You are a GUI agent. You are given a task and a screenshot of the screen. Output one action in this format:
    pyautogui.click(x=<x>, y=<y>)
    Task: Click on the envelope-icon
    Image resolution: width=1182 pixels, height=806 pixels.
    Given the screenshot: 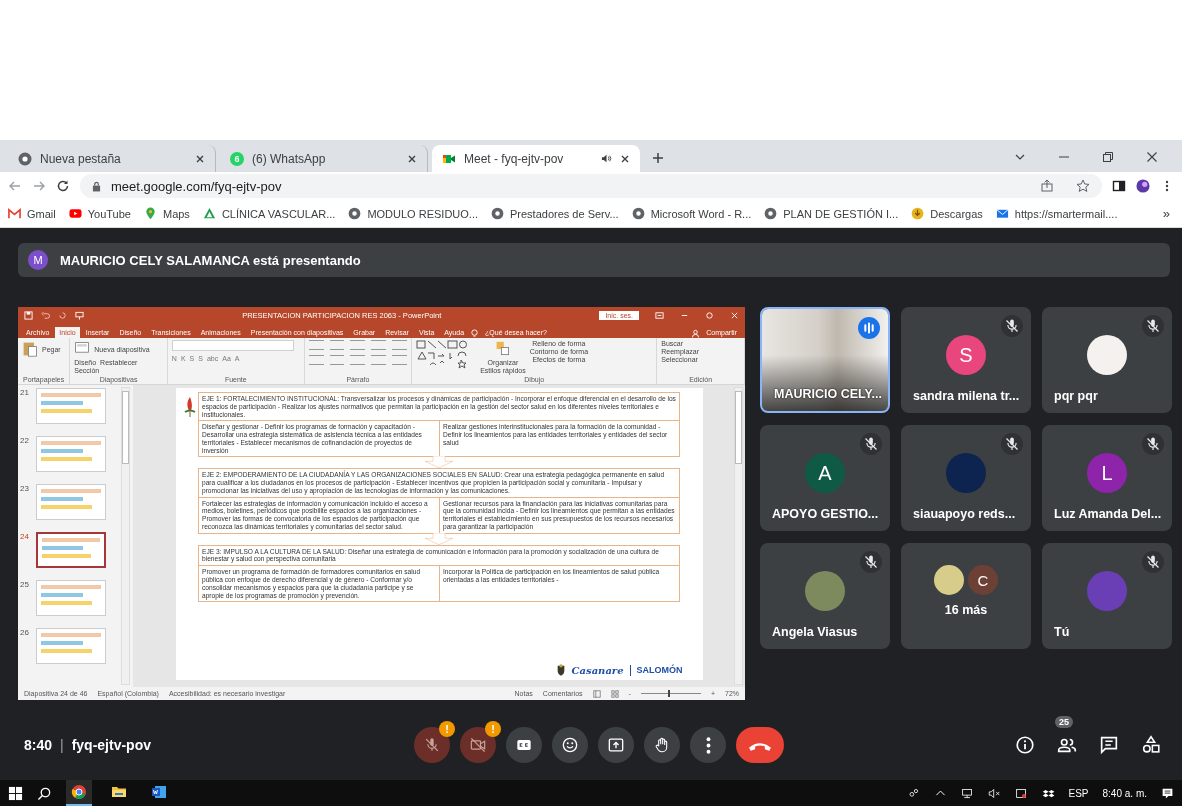 What is the action you would take?
    pyautogui.click(x=1002, y=213)
    